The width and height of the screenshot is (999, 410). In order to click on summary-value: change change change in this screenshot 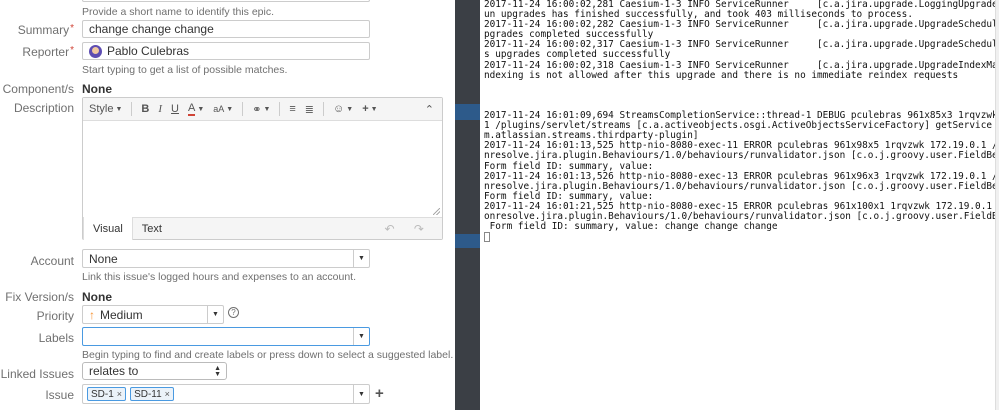, I will do `click(151, 29)`.